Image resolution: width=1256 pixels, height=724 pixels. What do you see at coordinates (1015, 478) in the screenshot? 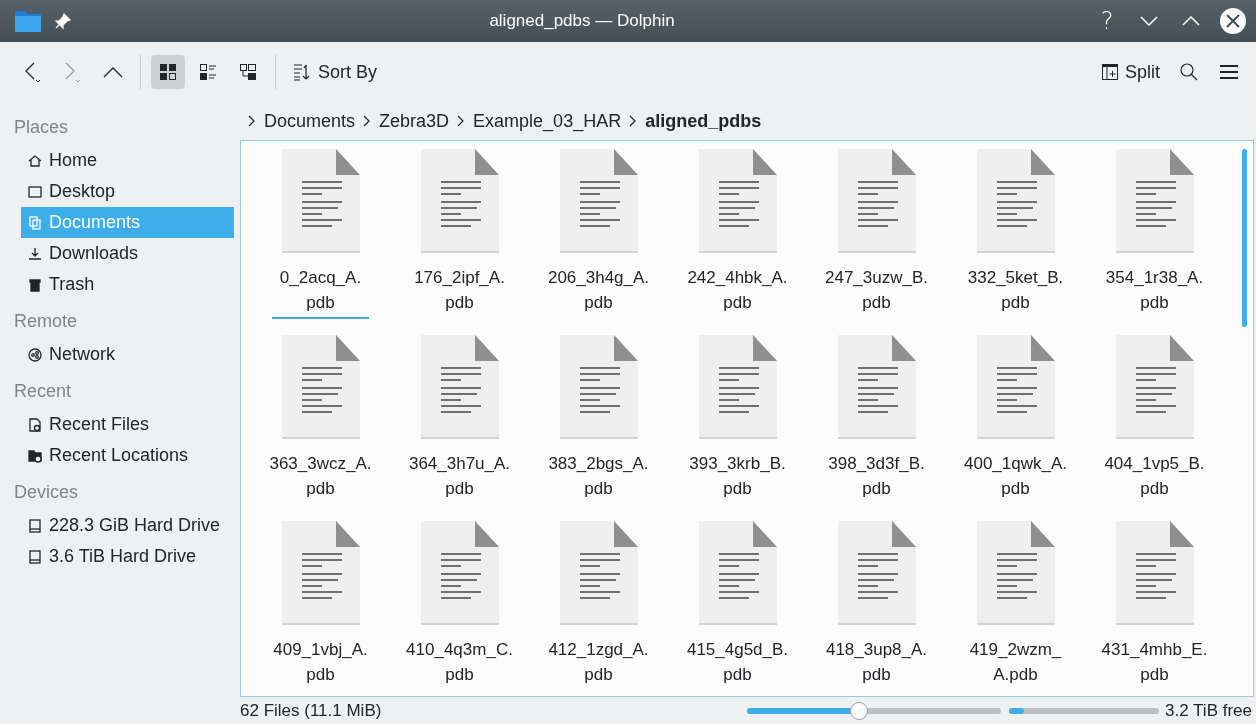
I see `file-name: 400_1qwk_A. pdb` at bounding box center [1015, 478].